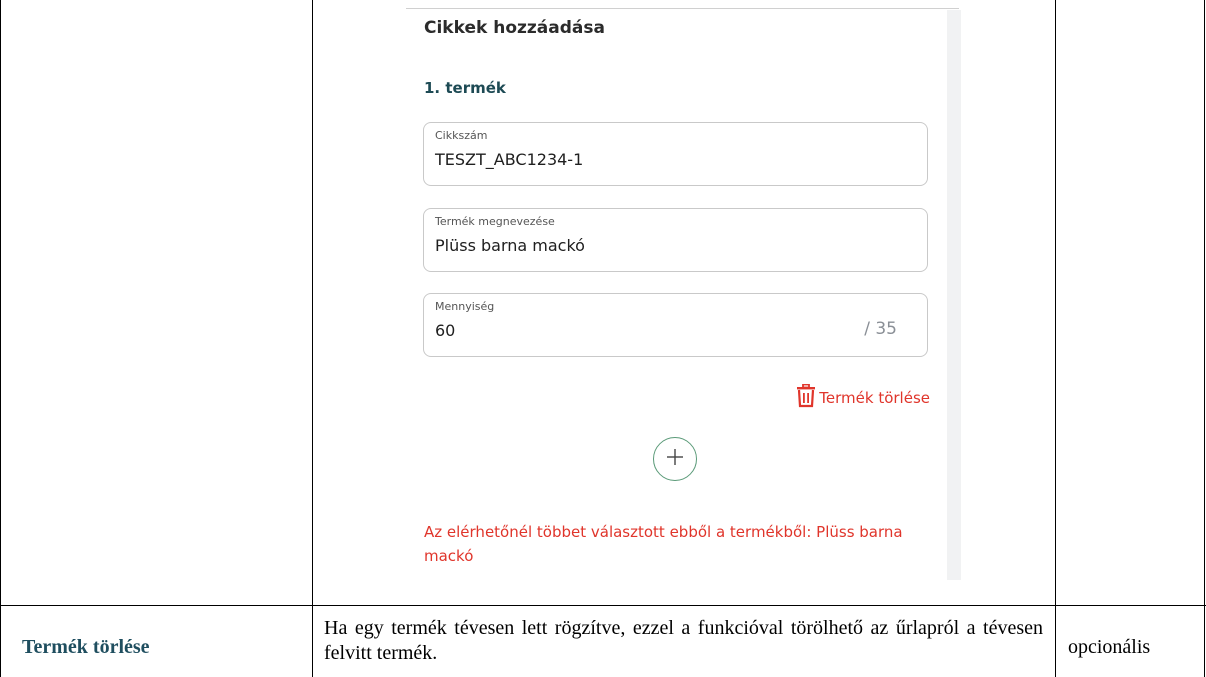 Image resolution: width=1206 pixels, height=677 pixels. Describe the element at coordinates (510, 245) in the screenshot. I see `product-name-value: Plüss barna mackó` at that location.